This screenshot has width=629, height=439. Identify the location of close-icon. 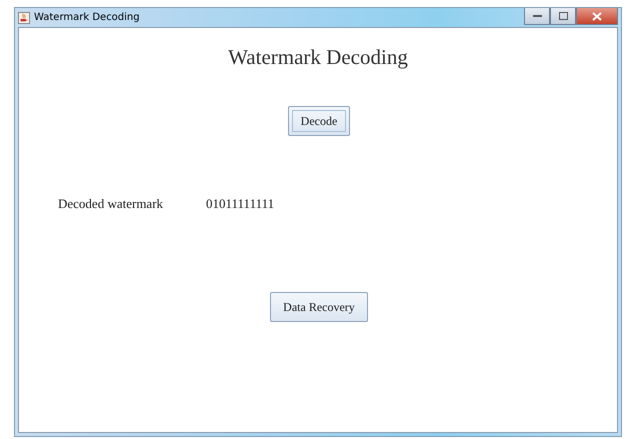
(597, 16).